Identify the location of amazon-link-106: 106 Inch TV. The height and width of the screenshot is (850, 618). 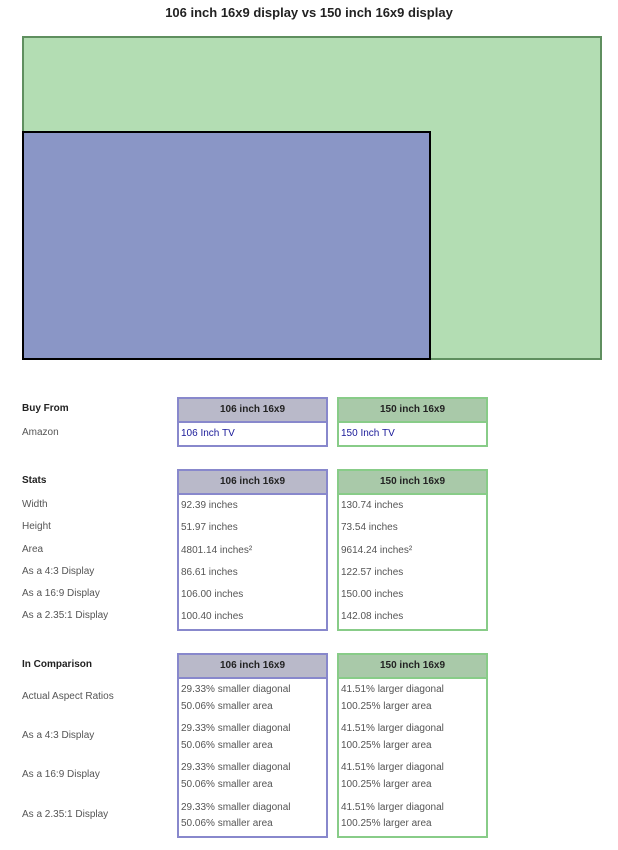
(252, 434).